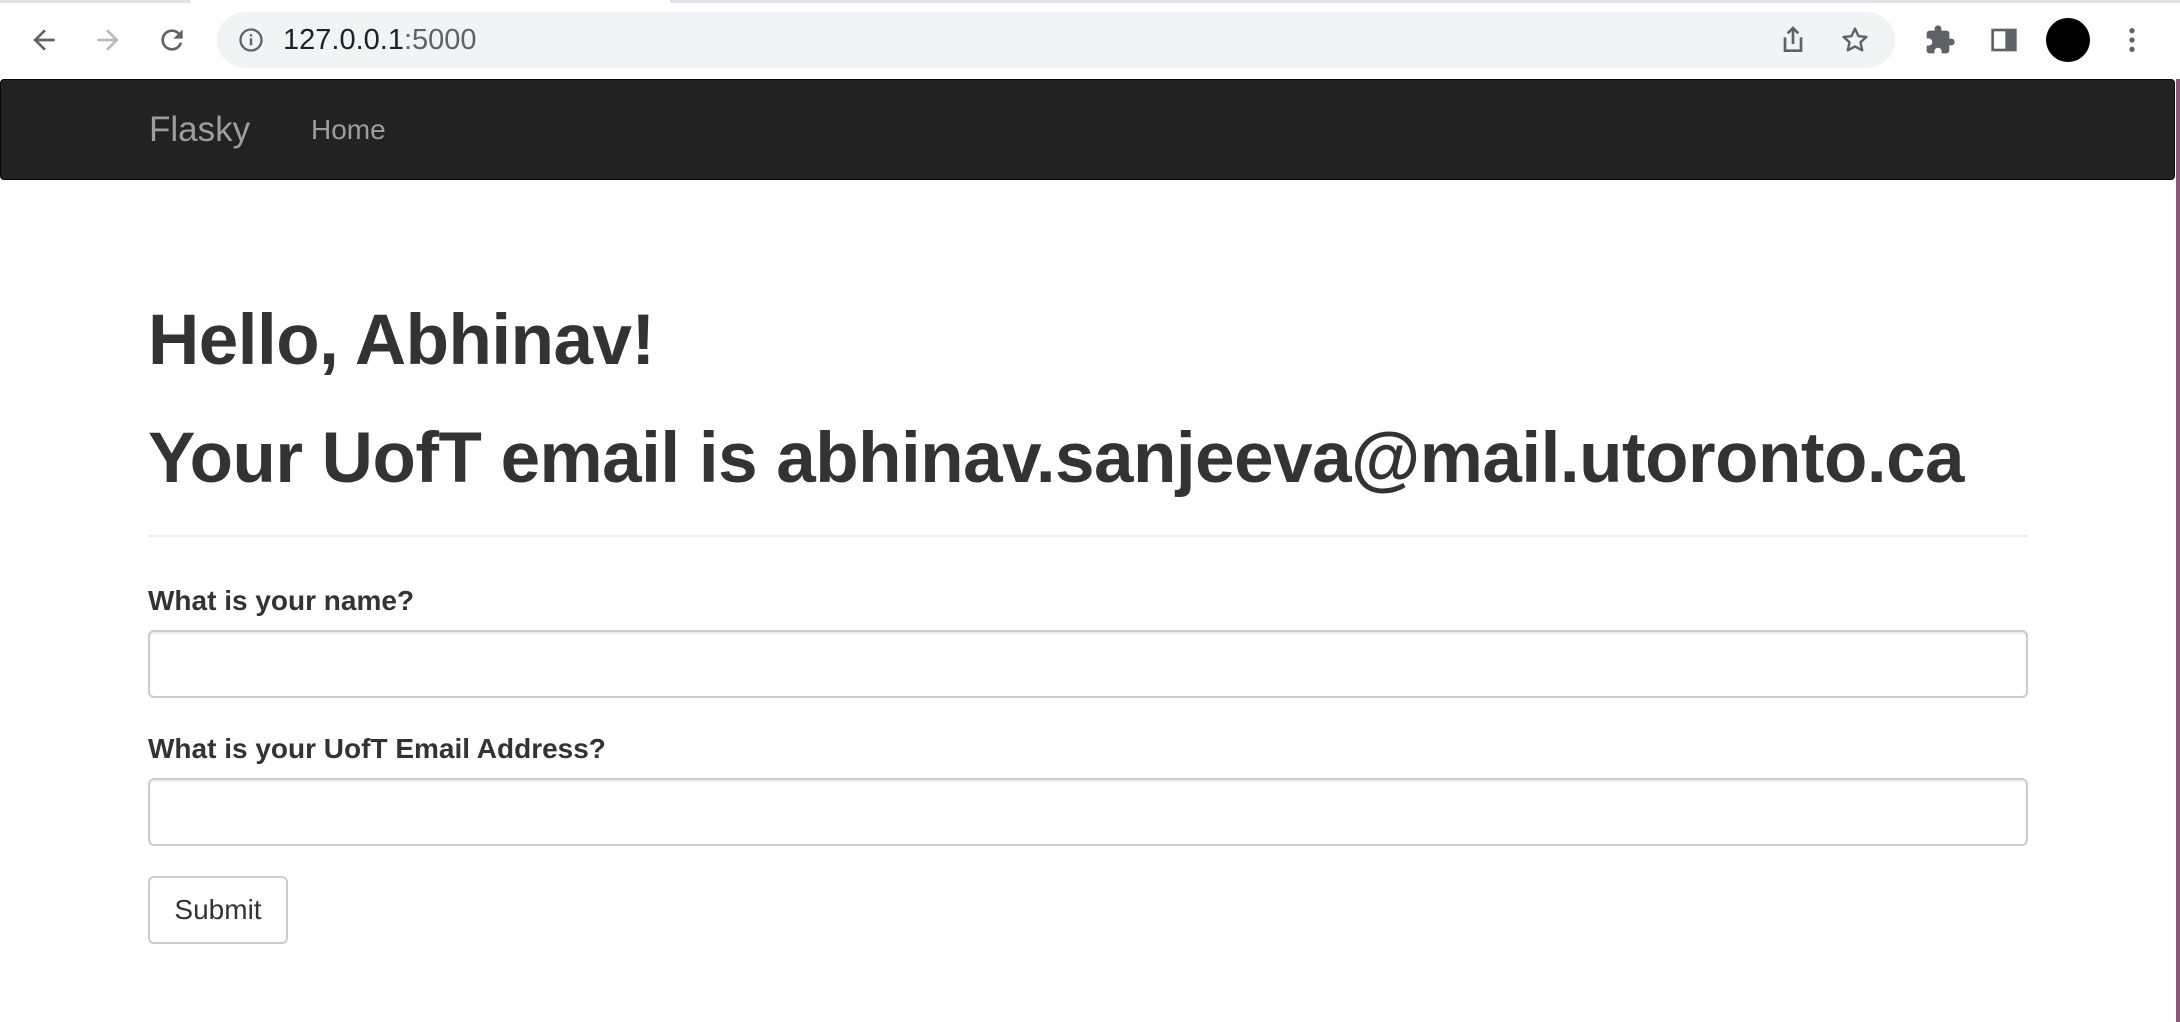  I want to click on name-label: What is your name?, so click(281, 600).